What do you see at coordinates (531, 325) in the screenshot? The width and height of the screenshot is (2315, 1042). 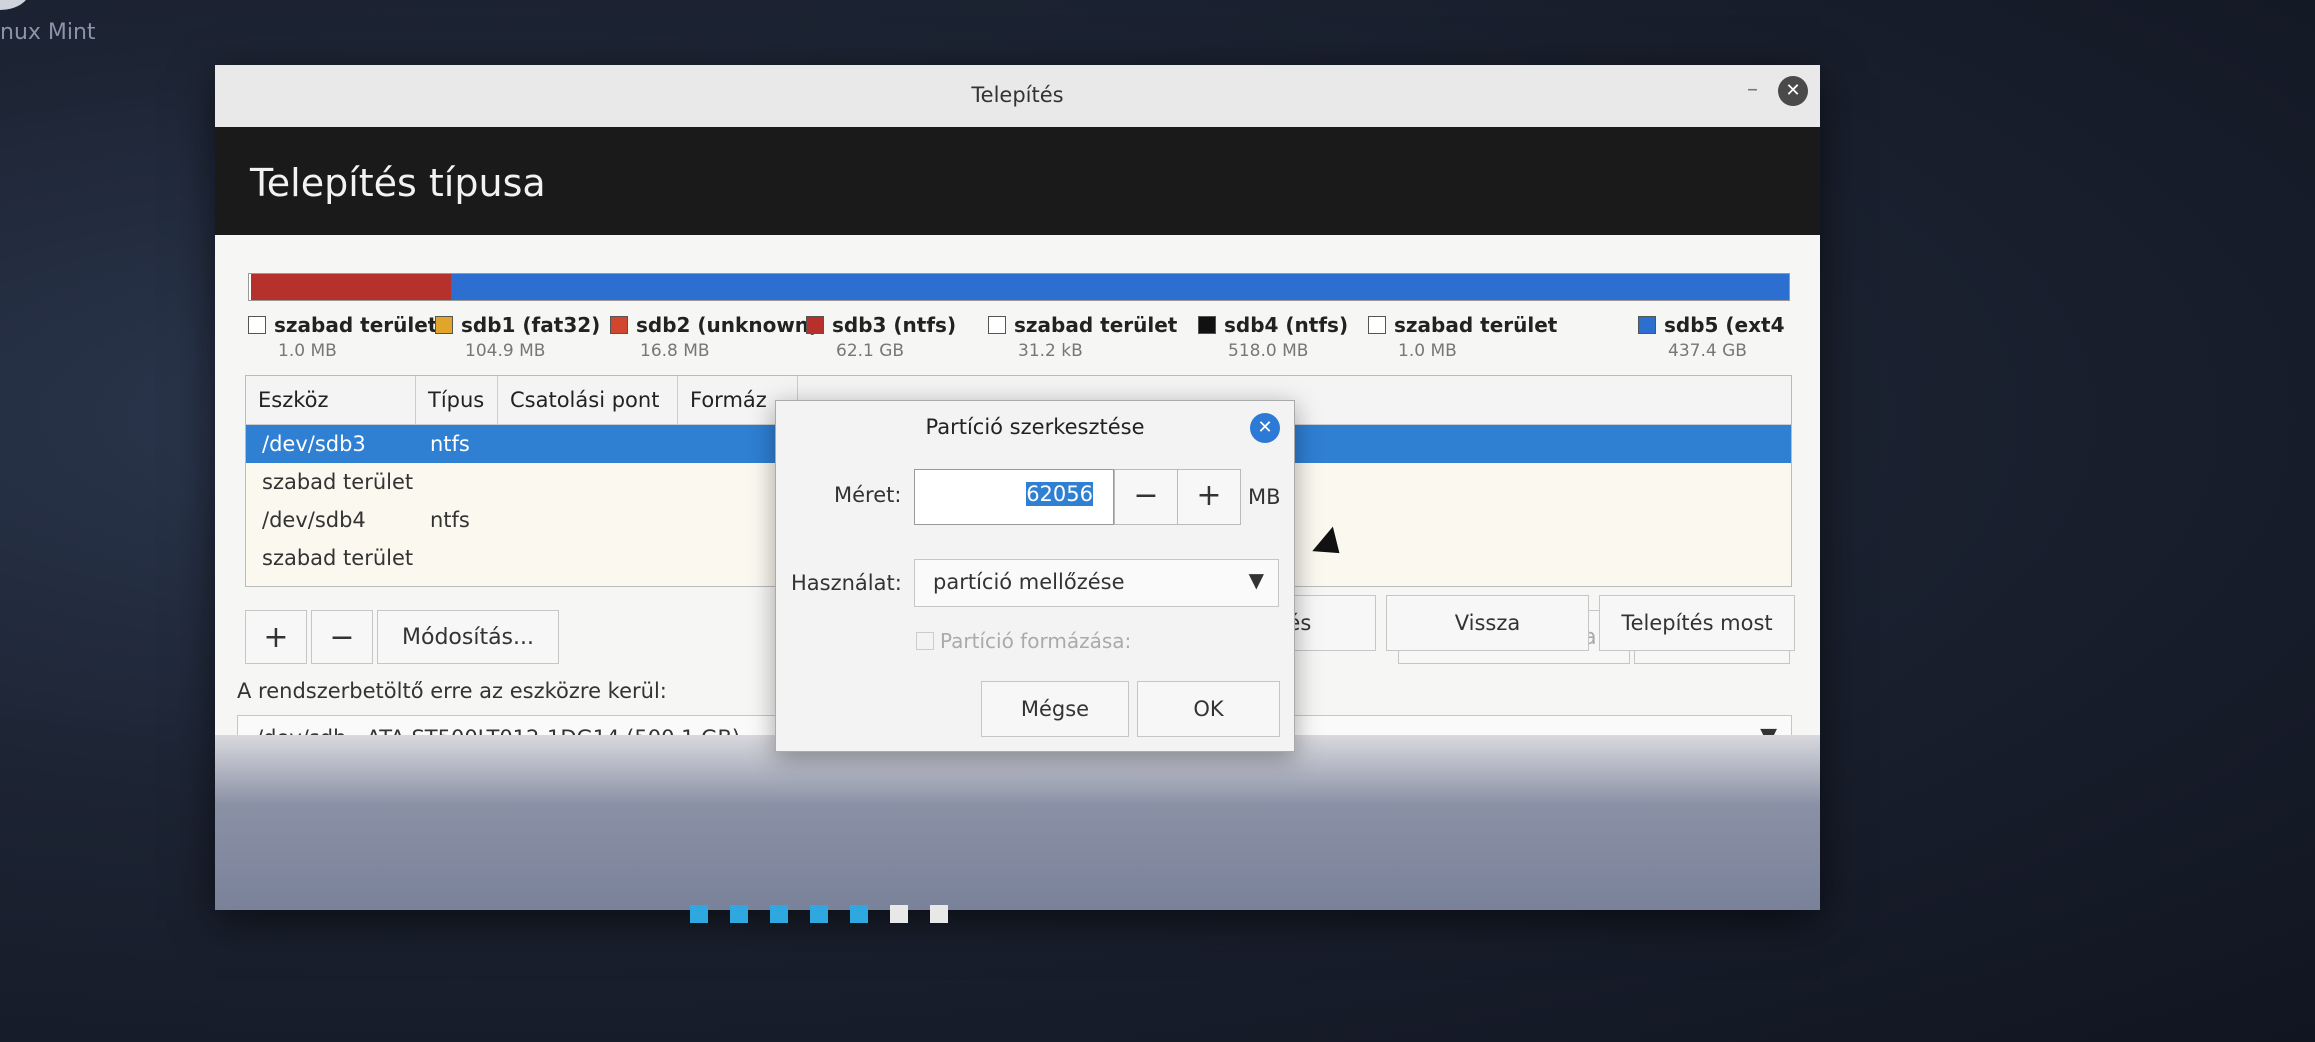 I see `legend-name: sdb1 (fat32)` at bounding box center [531, 325].